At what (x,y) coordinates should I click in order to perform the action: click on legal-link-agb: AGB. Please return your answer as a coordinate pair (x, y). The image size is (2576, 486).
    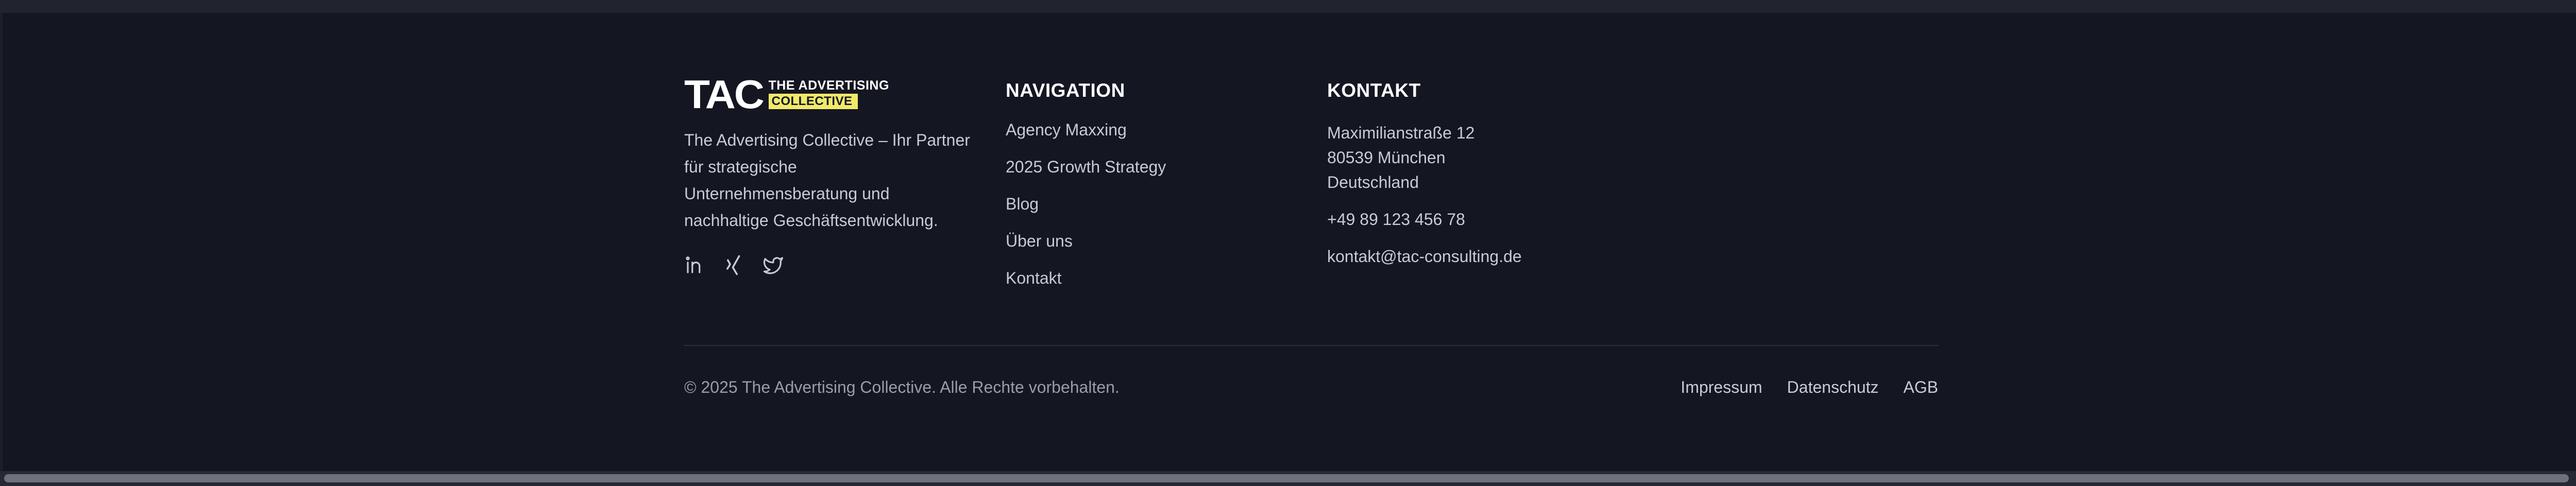
    Looking at the image, I should click on (1920, 387).